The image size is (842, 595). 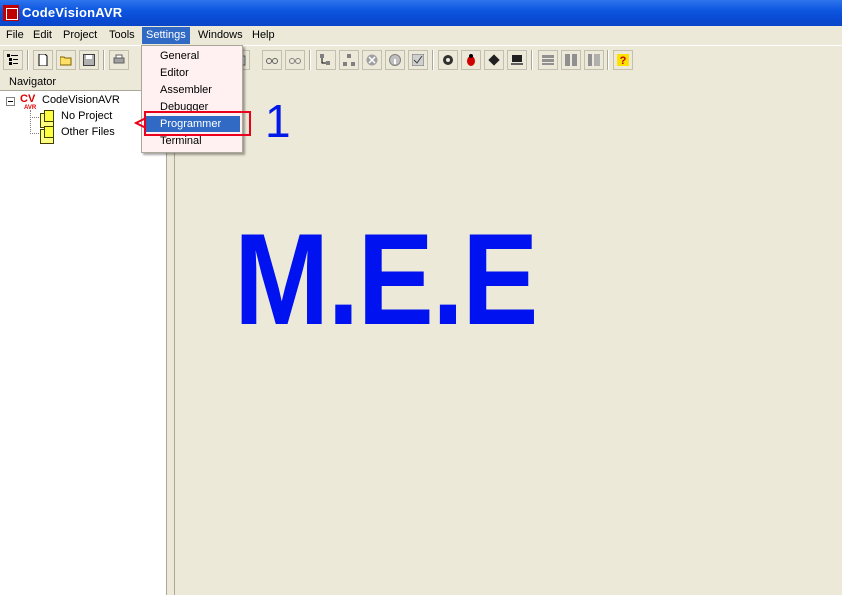 I want to click on layout-button, so click(x=548, y=60).